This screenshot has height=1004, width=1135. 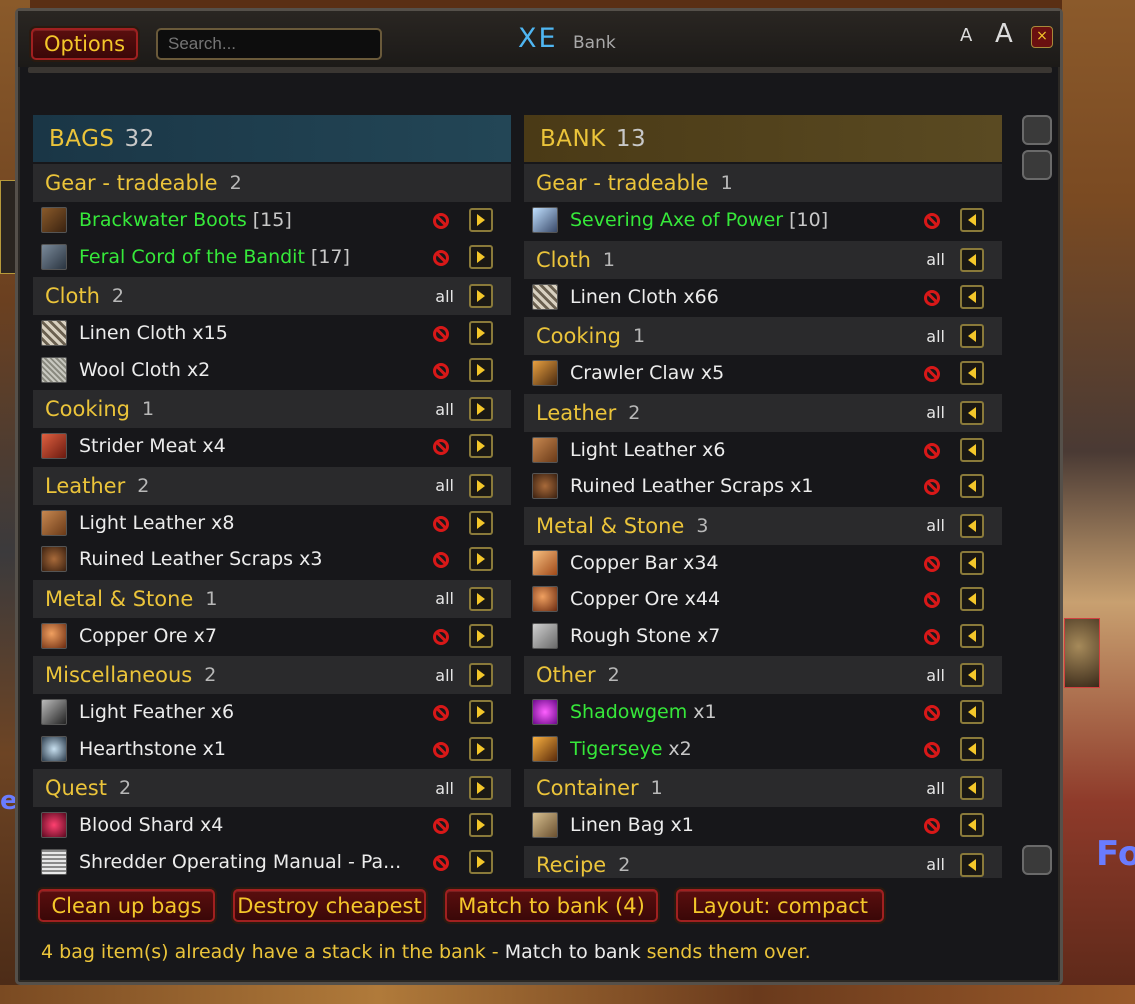 What do you see at coordinates (272, 598) in the screenshot?
I see `category-header: Metal & Stone 1 all` at bounding box center [272, 598].